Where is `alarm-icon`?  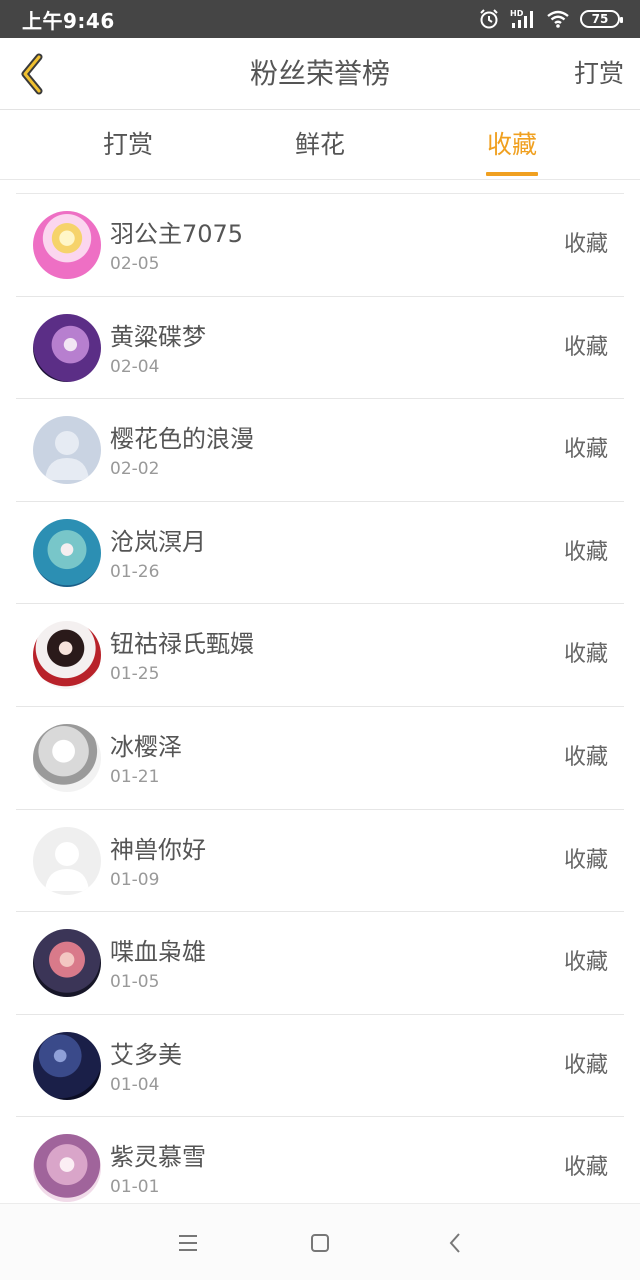
alarm-icon is located at coordinates (489, 19).